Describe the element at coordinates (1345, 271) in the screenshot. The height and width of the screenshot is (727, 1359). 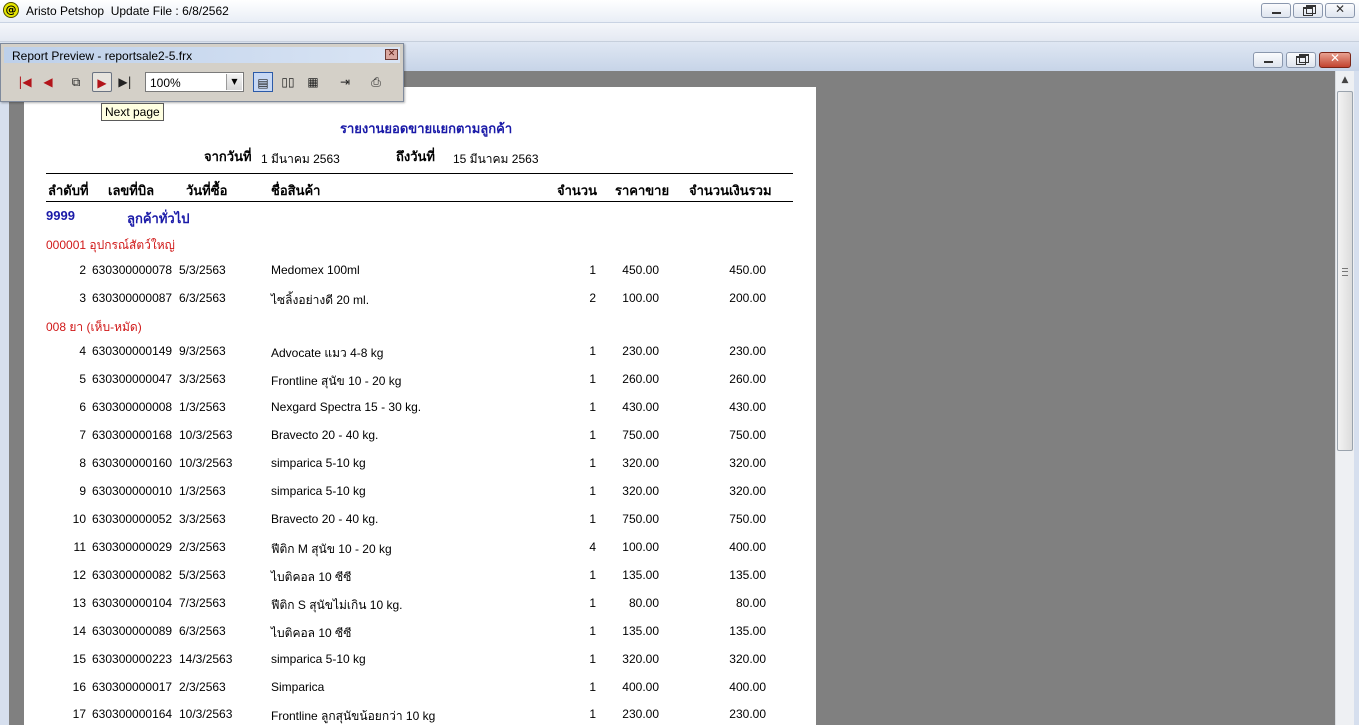
I see `scrollbar-thumb` at that location.